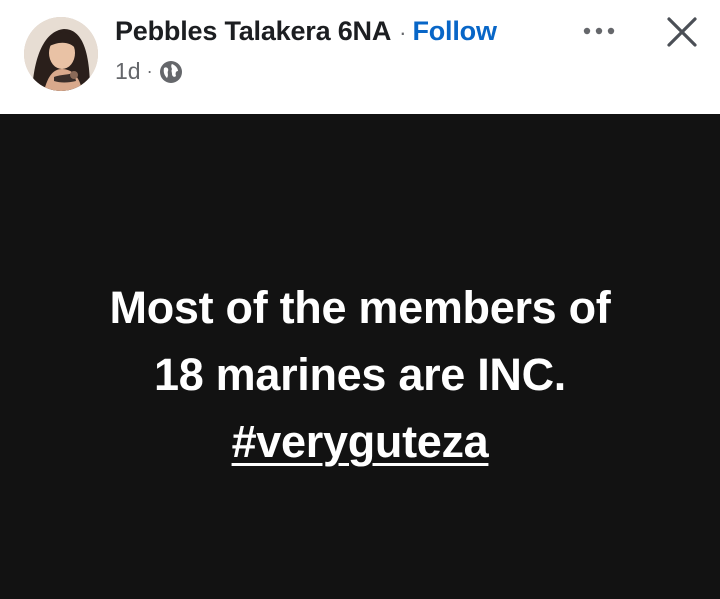  I want to click on author-row: Pebbles Talakera 6NA · Follow, so click(306, 31).